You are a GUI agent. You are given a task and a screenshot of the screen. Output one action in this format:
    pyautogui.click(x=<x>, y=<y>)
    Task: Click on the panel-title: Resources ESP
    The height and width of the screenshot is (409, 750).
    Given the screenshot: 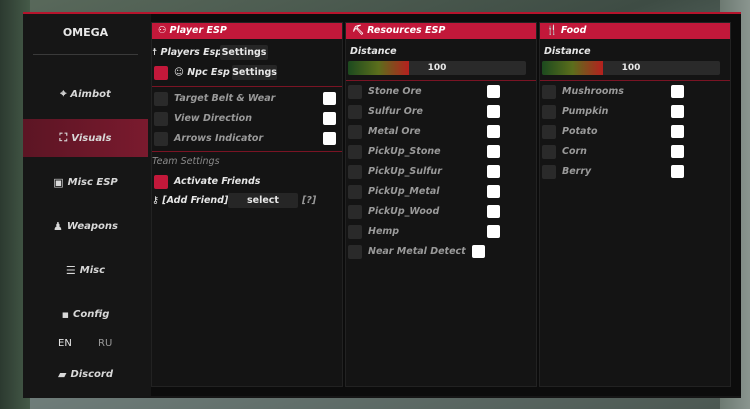 What is the action you would take?
    pyautogui.click(x=406, y=30)
    